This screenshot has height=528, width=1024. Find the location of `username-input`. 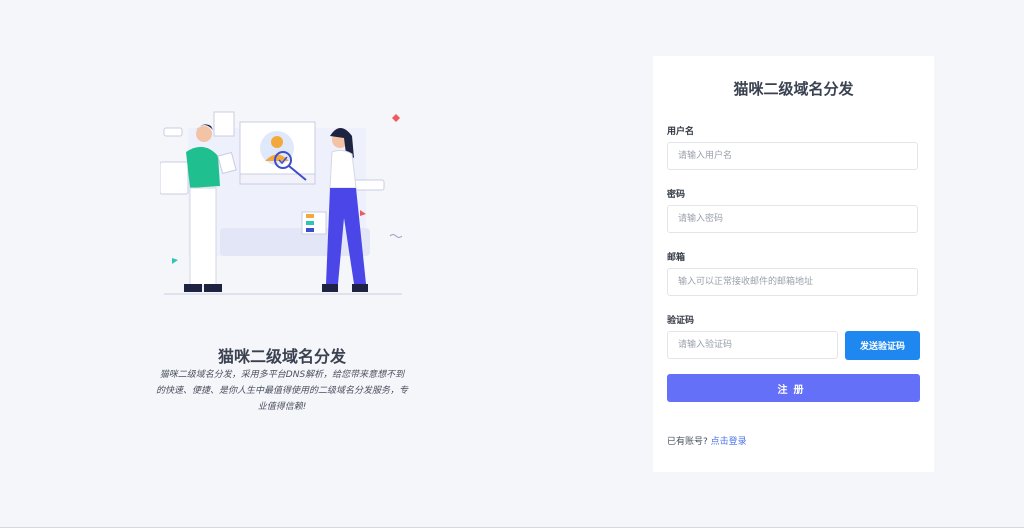

username-input is located at coordinates (792, 156).